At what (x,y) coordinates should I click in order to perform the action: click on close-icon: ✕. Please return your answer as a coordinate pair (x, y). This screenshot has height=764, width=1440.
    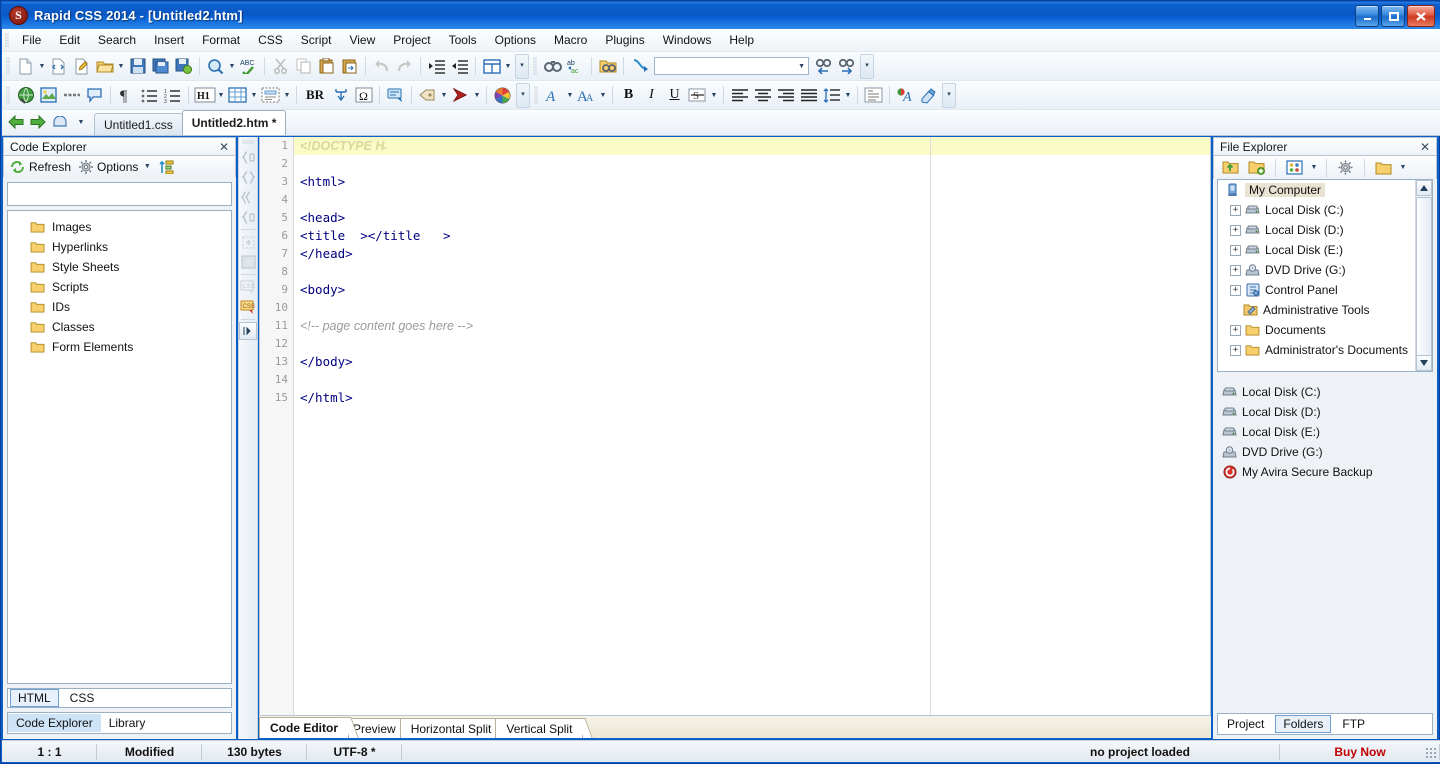
    Looking at the image, I should click on (224, 147).